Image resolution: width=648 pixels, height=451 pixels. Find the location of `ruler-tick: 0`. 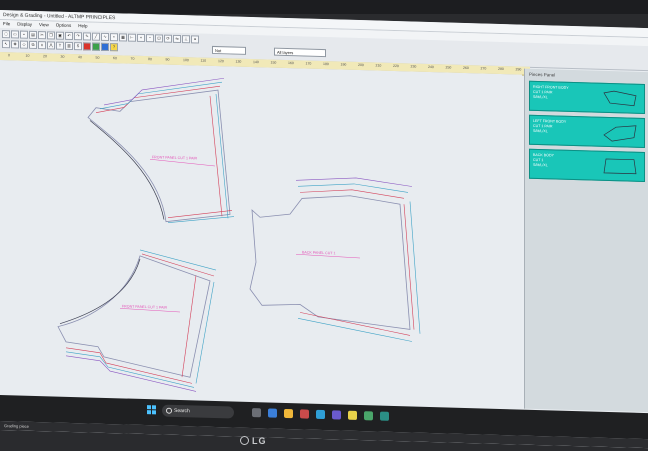

ruler-tick: 0 is located at coordinates (9, 55).